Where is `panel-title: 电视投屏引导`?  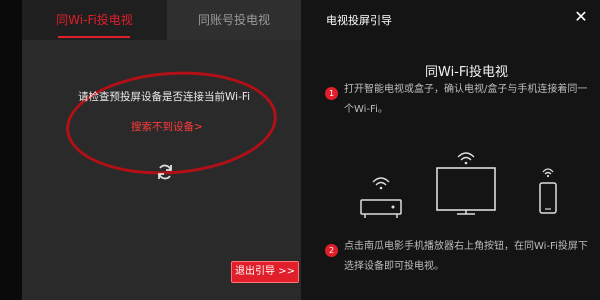 panel-title: 电视投屏引导 is located at coordinates (359, 20).